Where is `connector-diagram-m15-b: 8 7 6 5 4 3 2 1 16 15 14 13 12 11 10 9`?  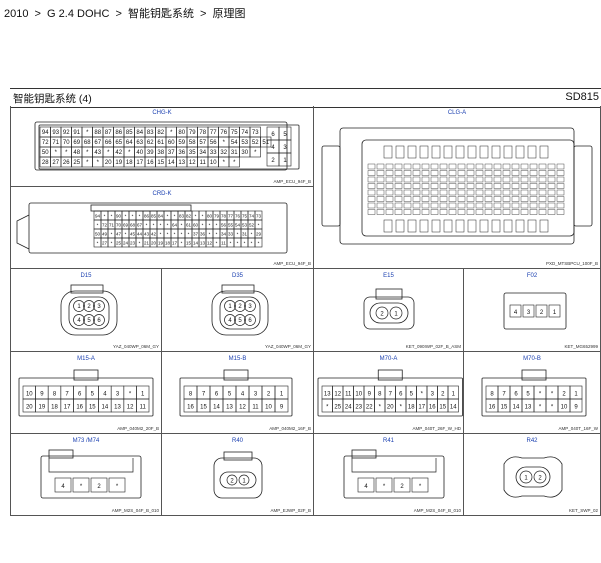
connector-diagram-m15-b: 8 7 6 5 4 3 2 1 16 15 14 13 12 11 10 9 is located at coordinates (236, 393).